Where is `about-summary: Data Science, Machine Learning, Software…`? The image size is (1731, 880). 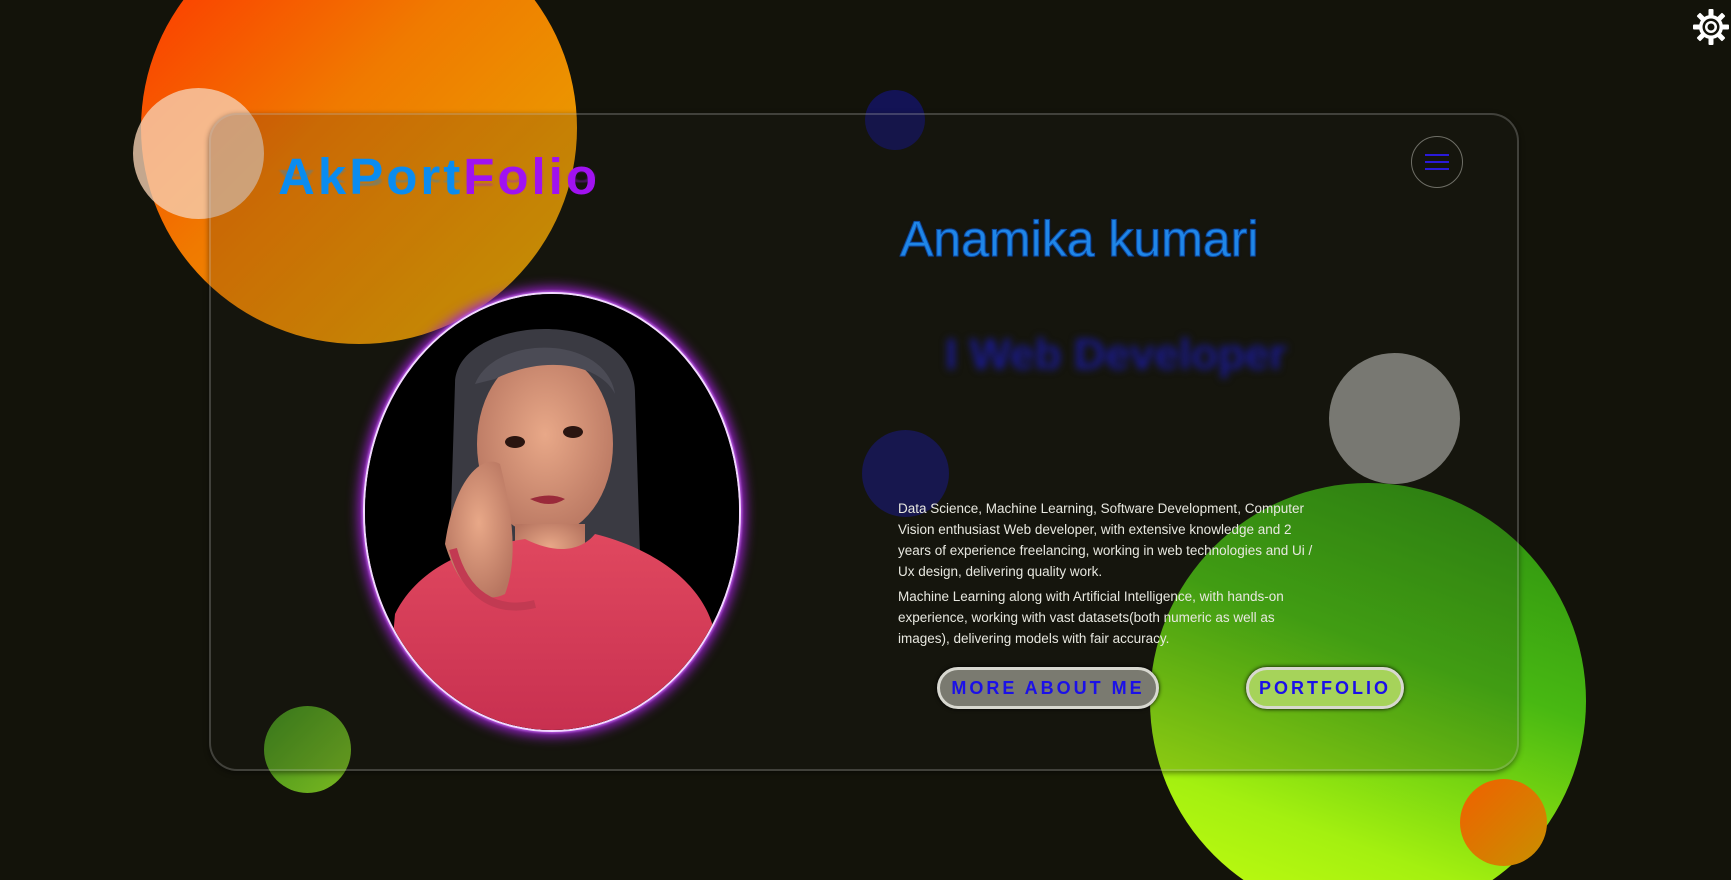 about-summary: Data Science, Machine Learning, Software… is located at coordinates (1108, 575).